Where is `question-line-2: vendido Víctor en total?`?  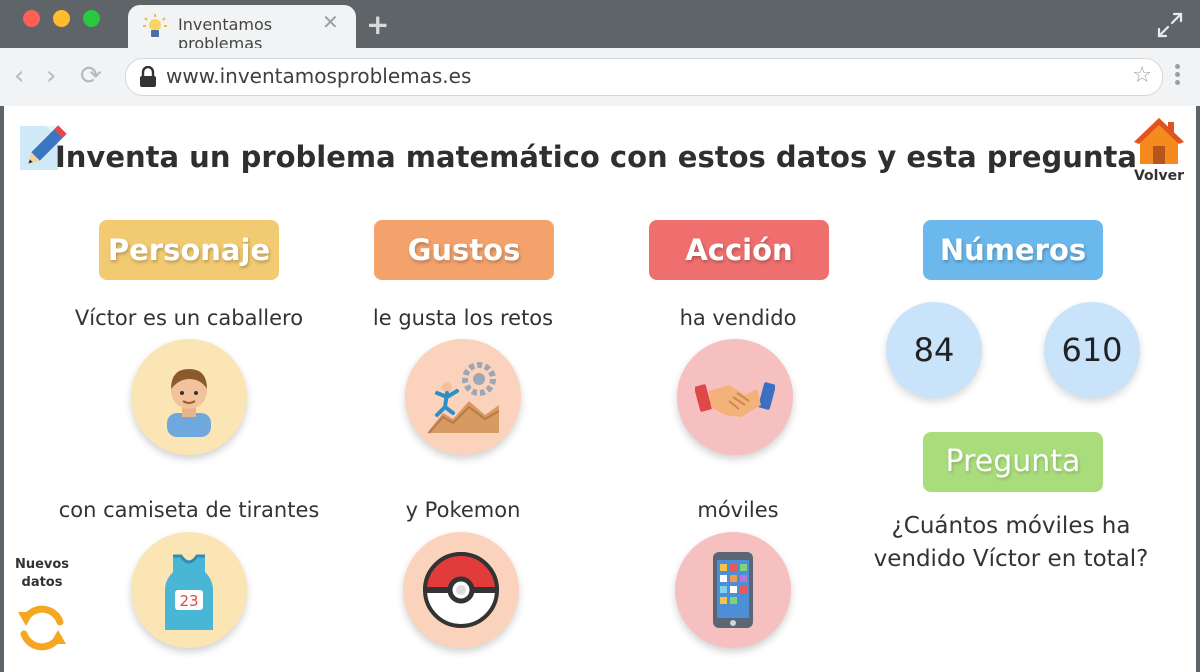
question-line-2: vendido Víctor en total? is located at coordinates (1011, 559).